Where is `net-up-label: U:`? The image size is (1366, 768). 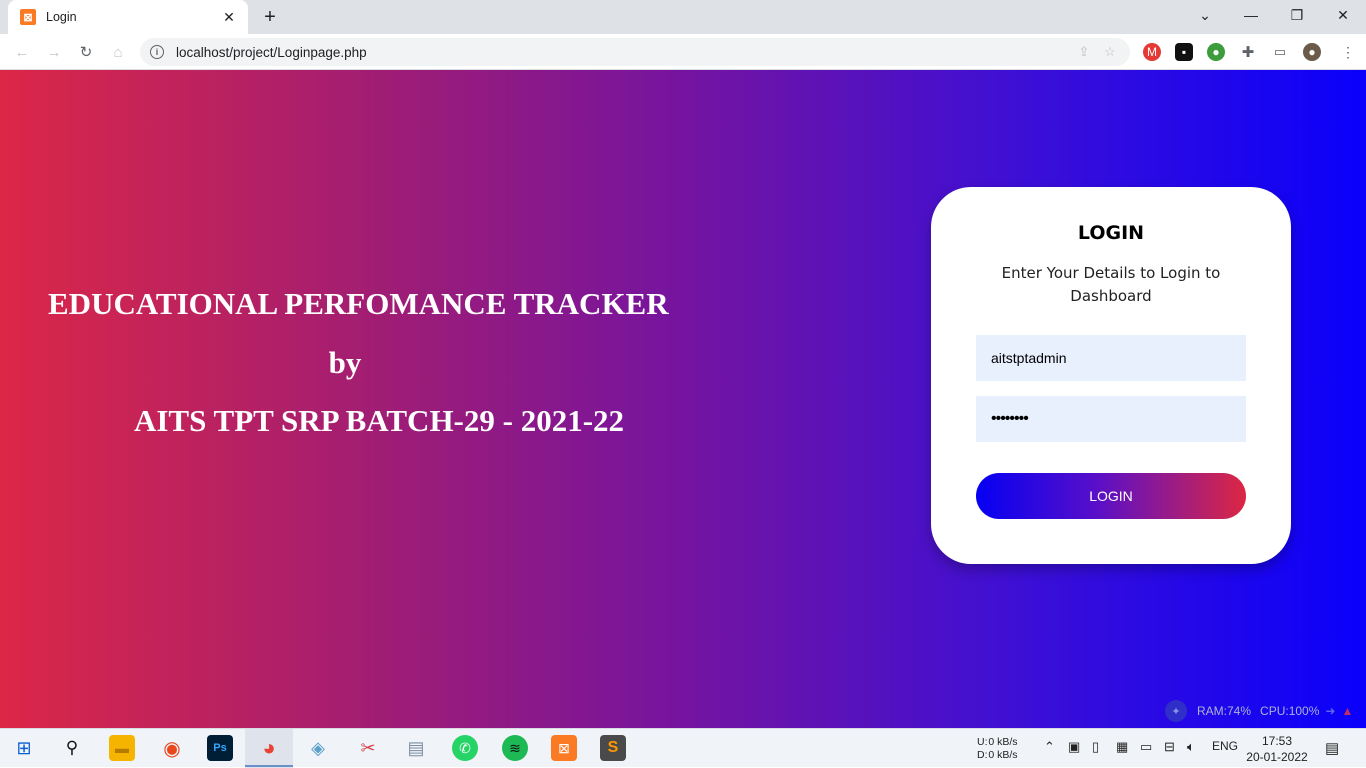
net-up-label: U: is located at coordinates (982, 742).